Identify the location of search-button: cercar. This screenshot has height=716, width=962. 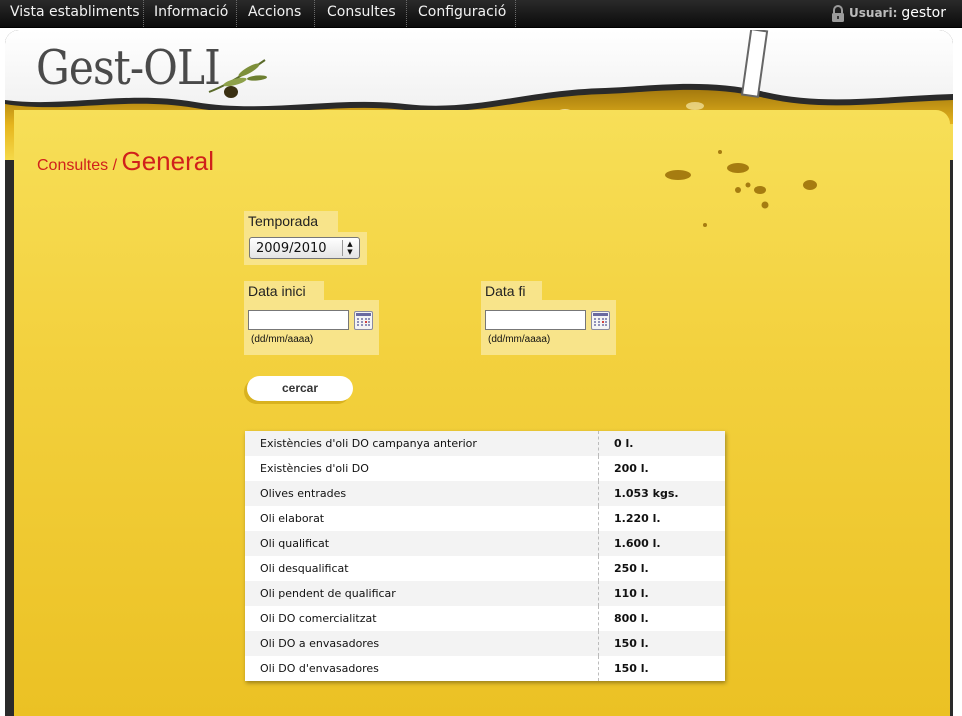
(300, 388).